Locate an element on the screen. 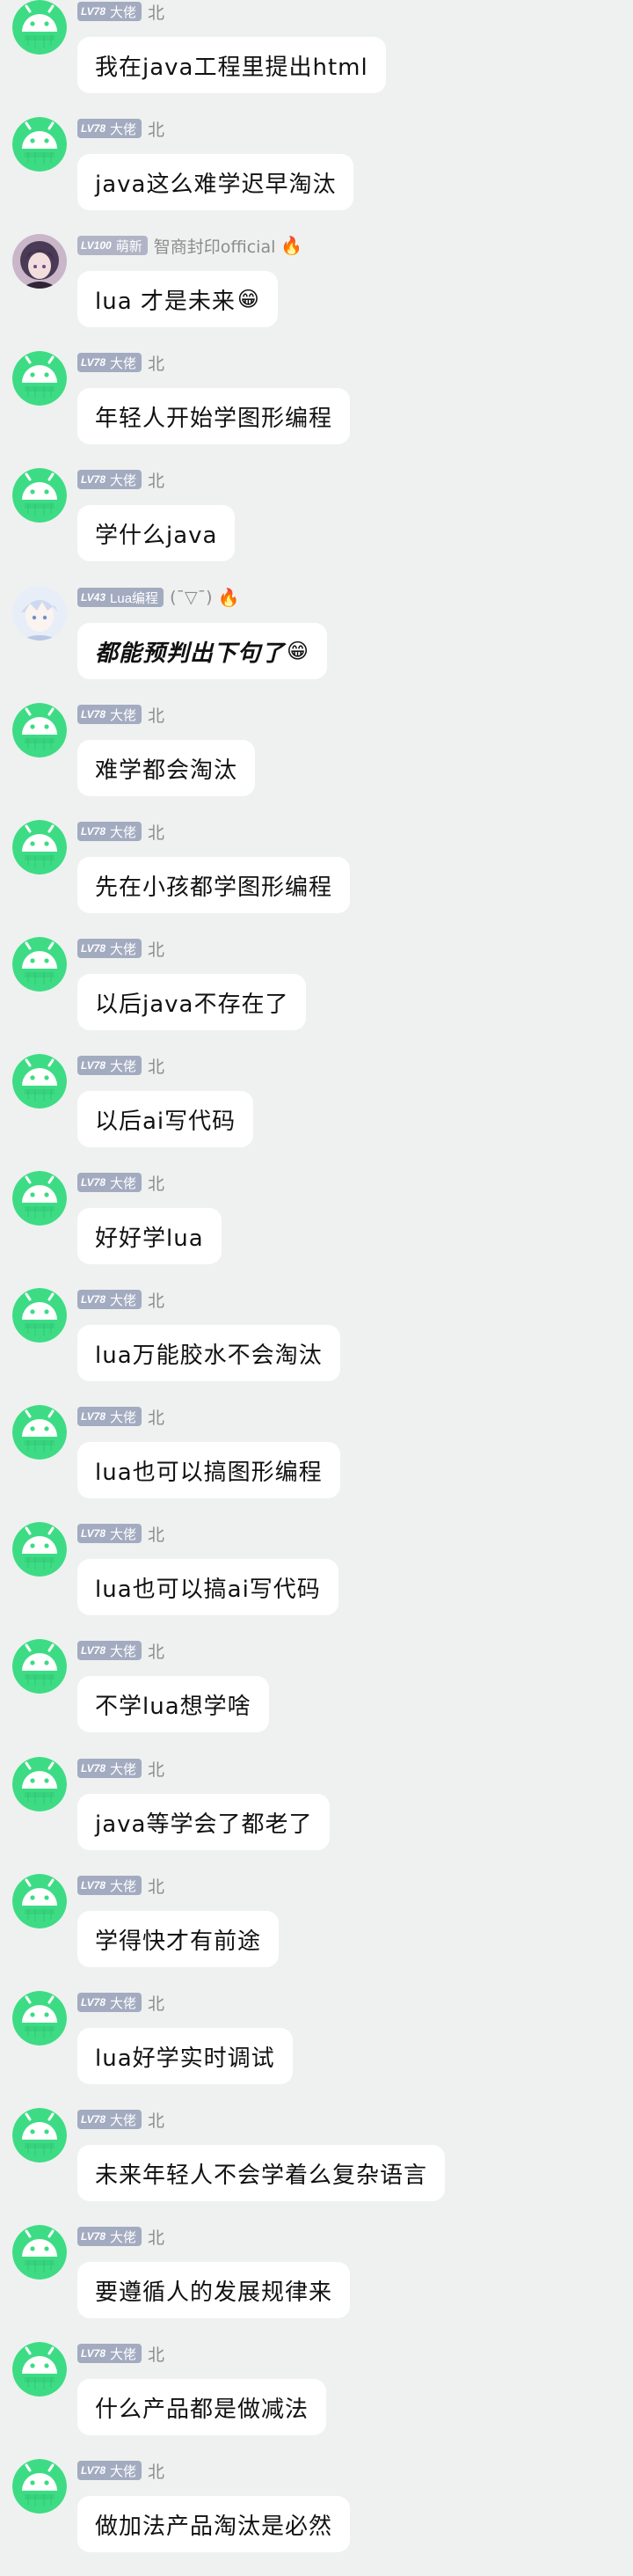 The image size is (633, 2576). message-bubble: 我在java工程里提出html is located at coordinates (231, 65).